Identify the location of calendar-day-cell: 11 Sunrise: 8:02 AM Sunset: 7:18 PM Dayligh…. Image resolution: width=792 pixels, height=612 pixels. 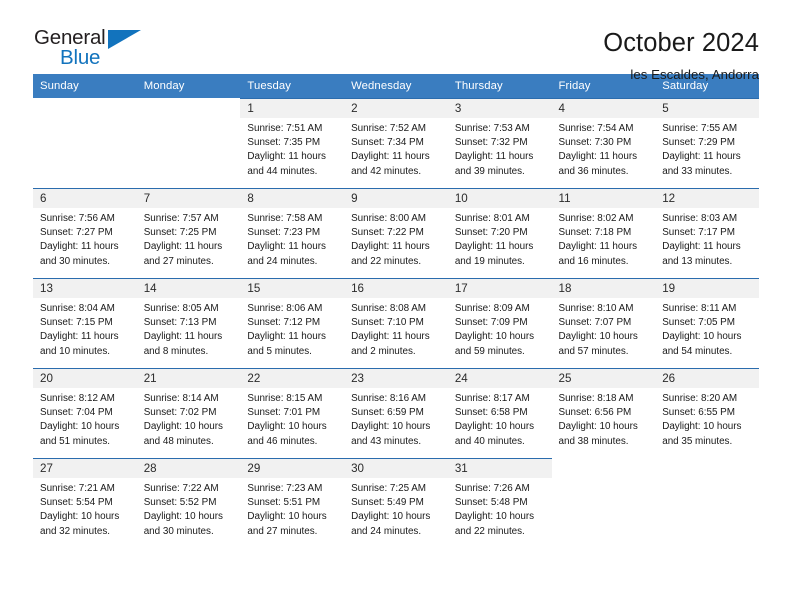
(603, 233).